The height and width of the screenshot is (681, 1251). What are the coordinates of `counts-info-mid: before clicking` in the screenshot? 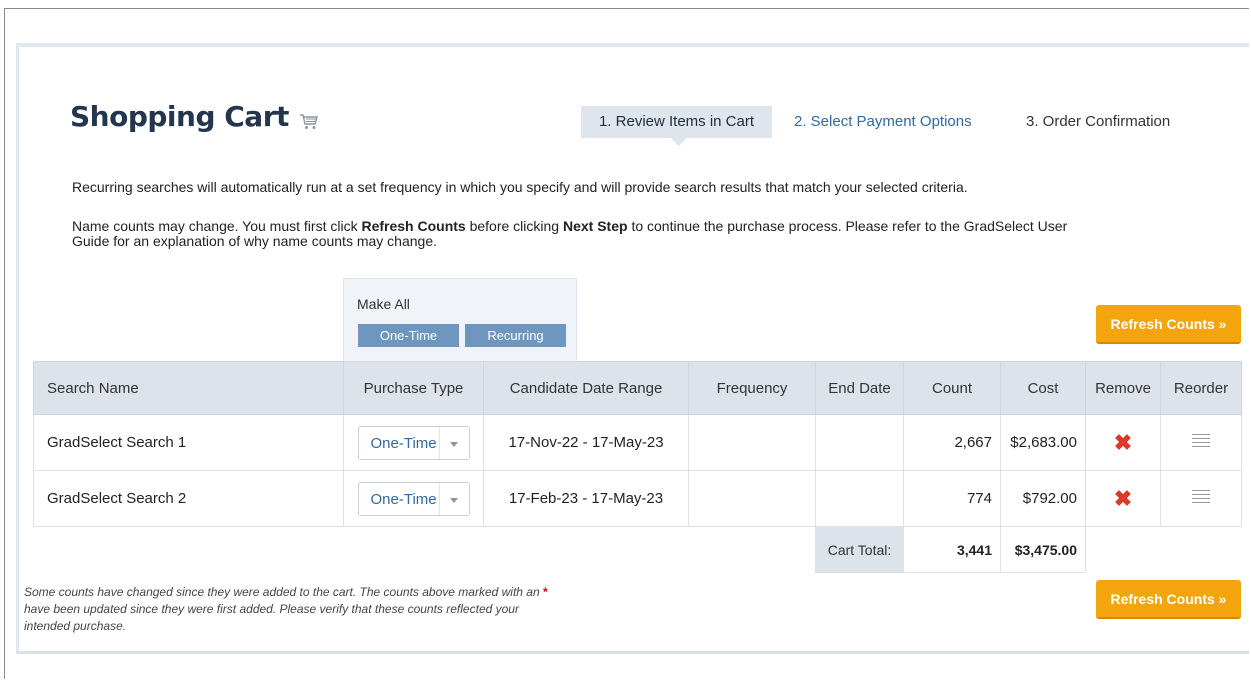 It's located at (514, 226).